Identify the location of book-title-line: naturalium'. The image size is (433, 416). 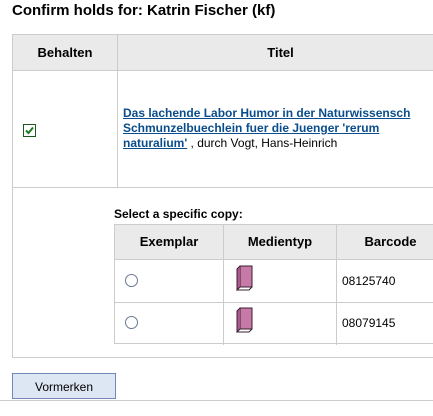
(155, 143).